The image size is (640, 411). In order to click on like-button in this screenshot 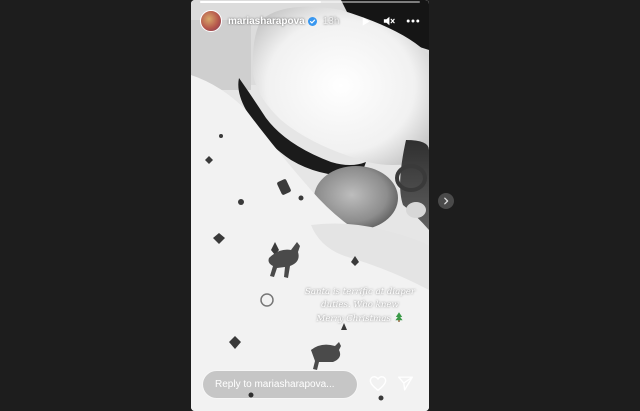, I will do `click(378, 384)`.